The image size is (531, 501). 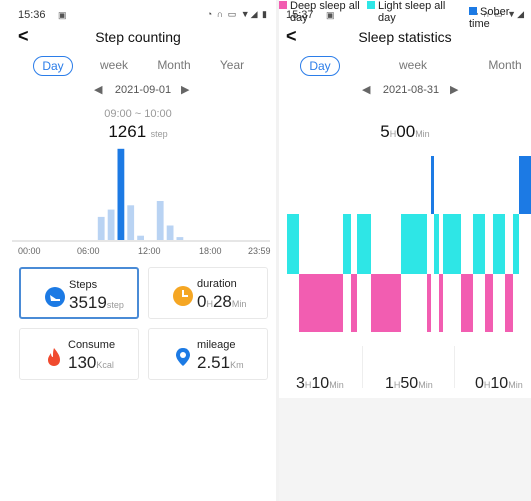 I want to click on page-title: Step counting, so click(x=138, y=37).